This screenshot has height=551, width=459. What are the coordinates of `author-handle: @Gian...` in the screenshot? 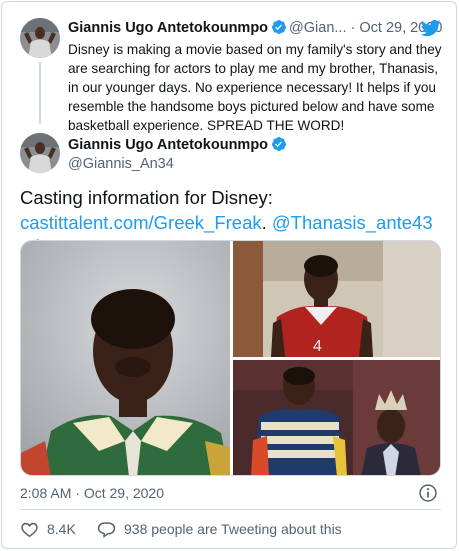 It's located at (317, 28).